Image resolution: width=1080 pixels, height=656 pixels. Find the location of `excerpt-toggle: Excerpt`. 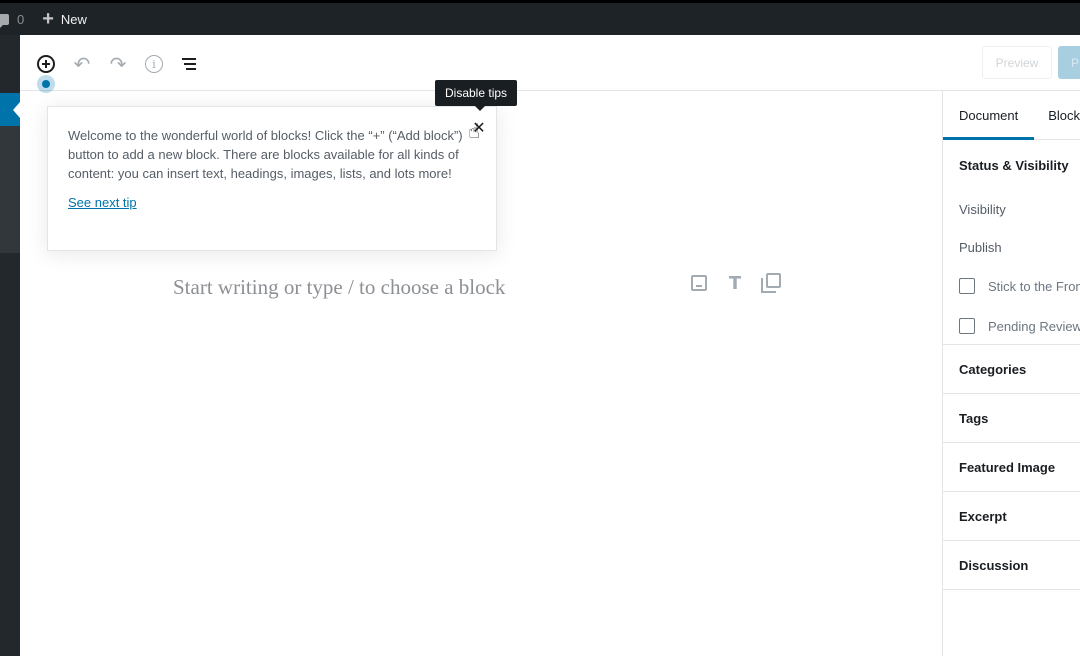

excerpt-toggle: Excerpt is located at coordinates (1011, 516).